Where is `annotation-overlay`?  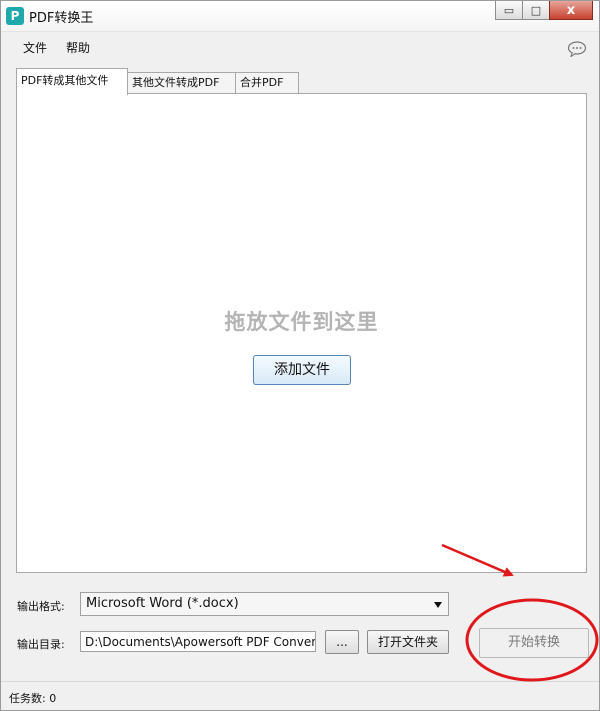 annotation-overlay is located at coordinates (520, 612).